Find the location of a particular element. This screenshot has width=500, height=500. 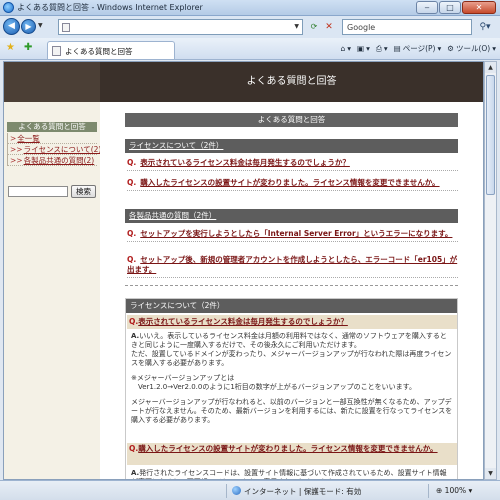

window-controls: ‒ □ ✕ is located at coordinates (456, 7).